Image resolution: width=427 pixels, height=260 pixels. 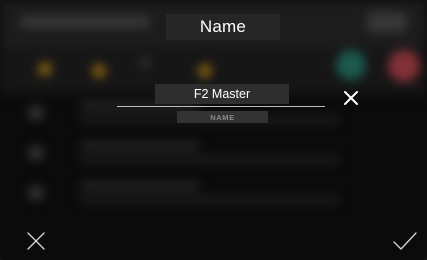 What do you see at coordinates (223, 27) in the screenshot?
I see `dialog-title: Name` at bounding box center [223, 27].